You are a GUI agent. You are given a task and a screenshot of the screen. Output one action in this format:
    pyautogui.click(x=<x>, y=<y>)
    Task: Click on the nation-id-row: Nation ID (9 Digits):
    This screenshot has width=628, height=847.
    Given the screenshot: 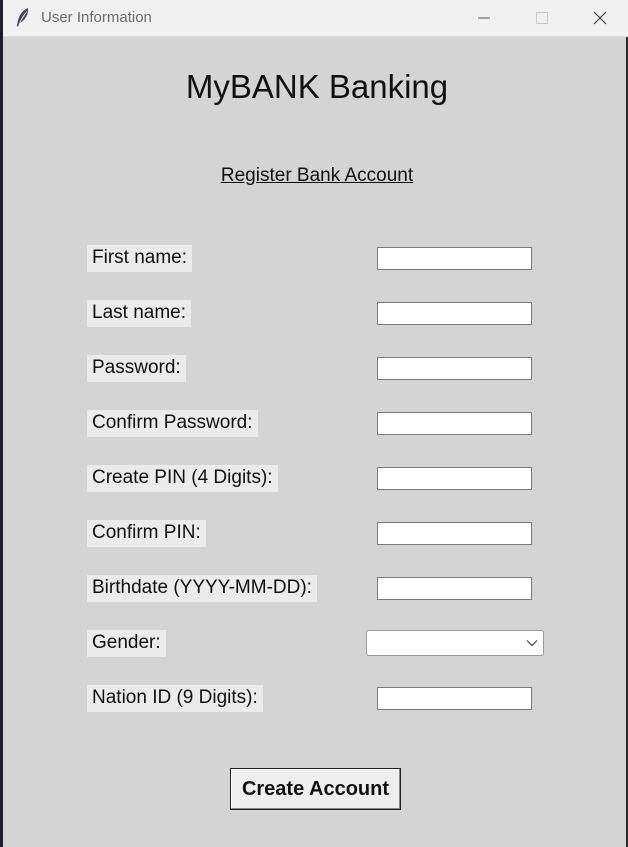 What is the action you would take?
    pyautogui.click(x=314, y=700)
    